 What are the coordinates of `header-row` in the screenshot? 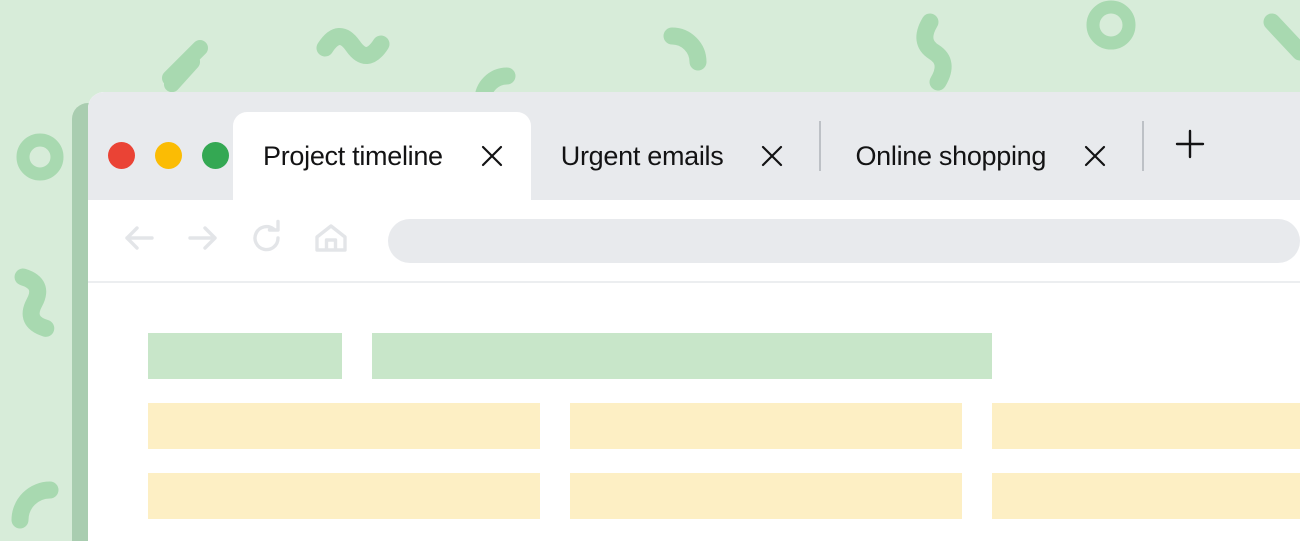 It's located at (724, 356).